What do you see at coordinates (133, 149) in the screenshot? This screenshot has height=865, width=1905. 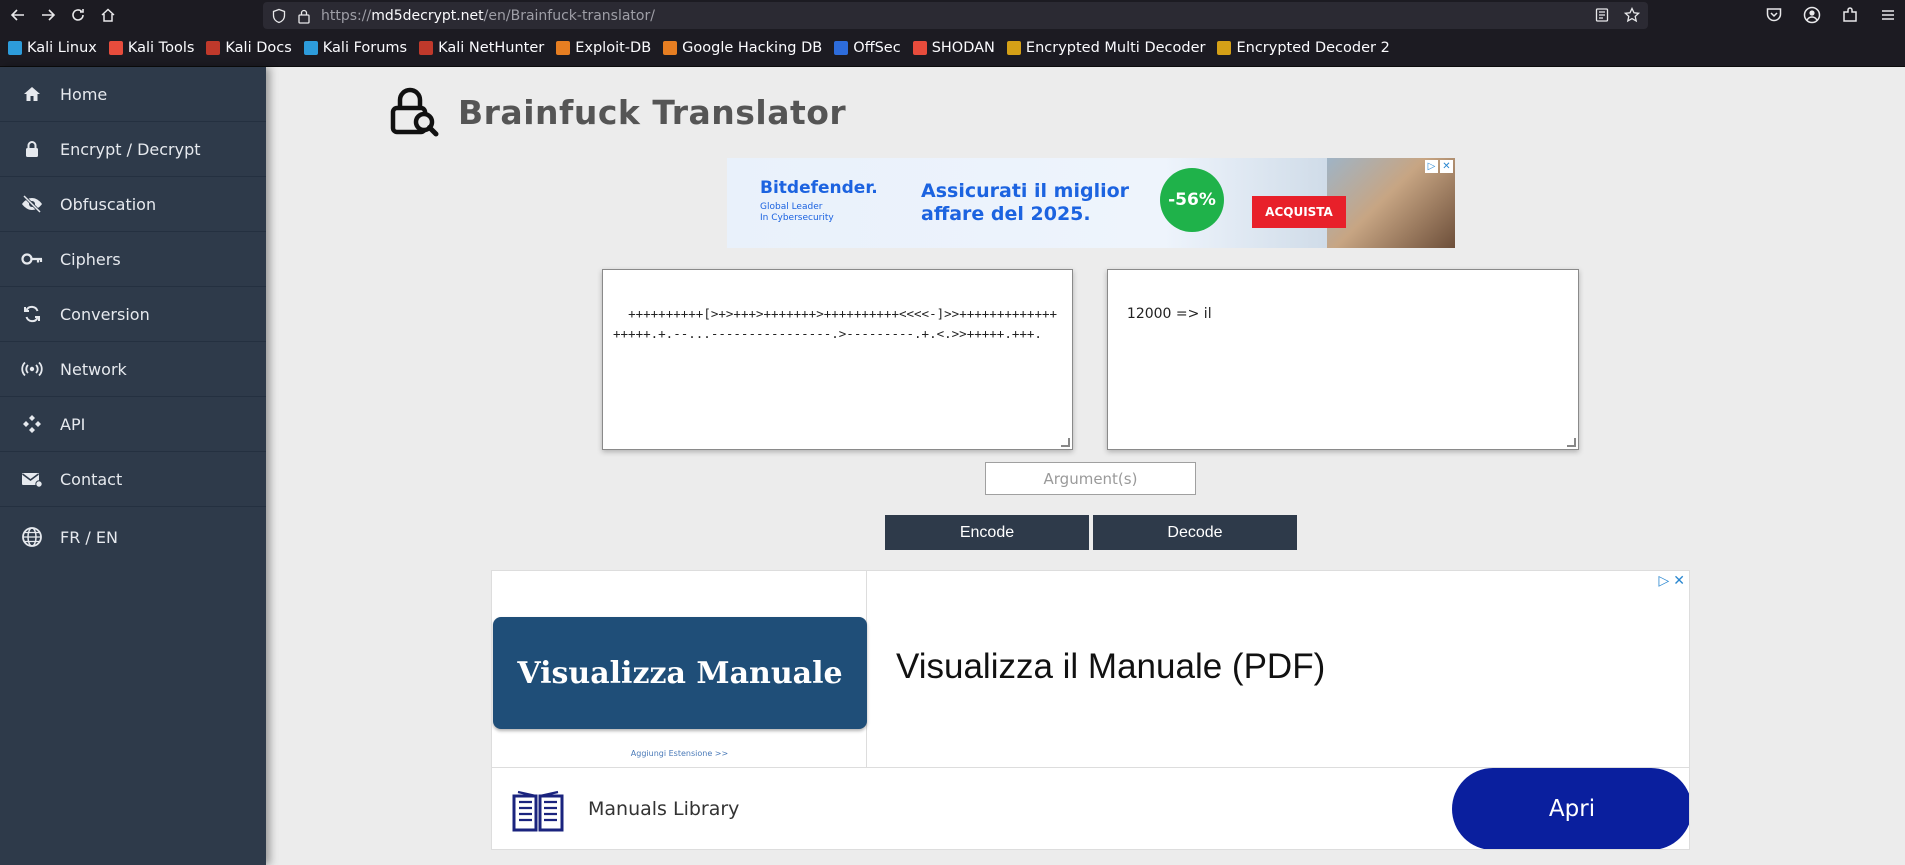 I see `sidebar-item-encrypt-decrypt: Encrypt / Decrypt` at bounding box center [133, 149].